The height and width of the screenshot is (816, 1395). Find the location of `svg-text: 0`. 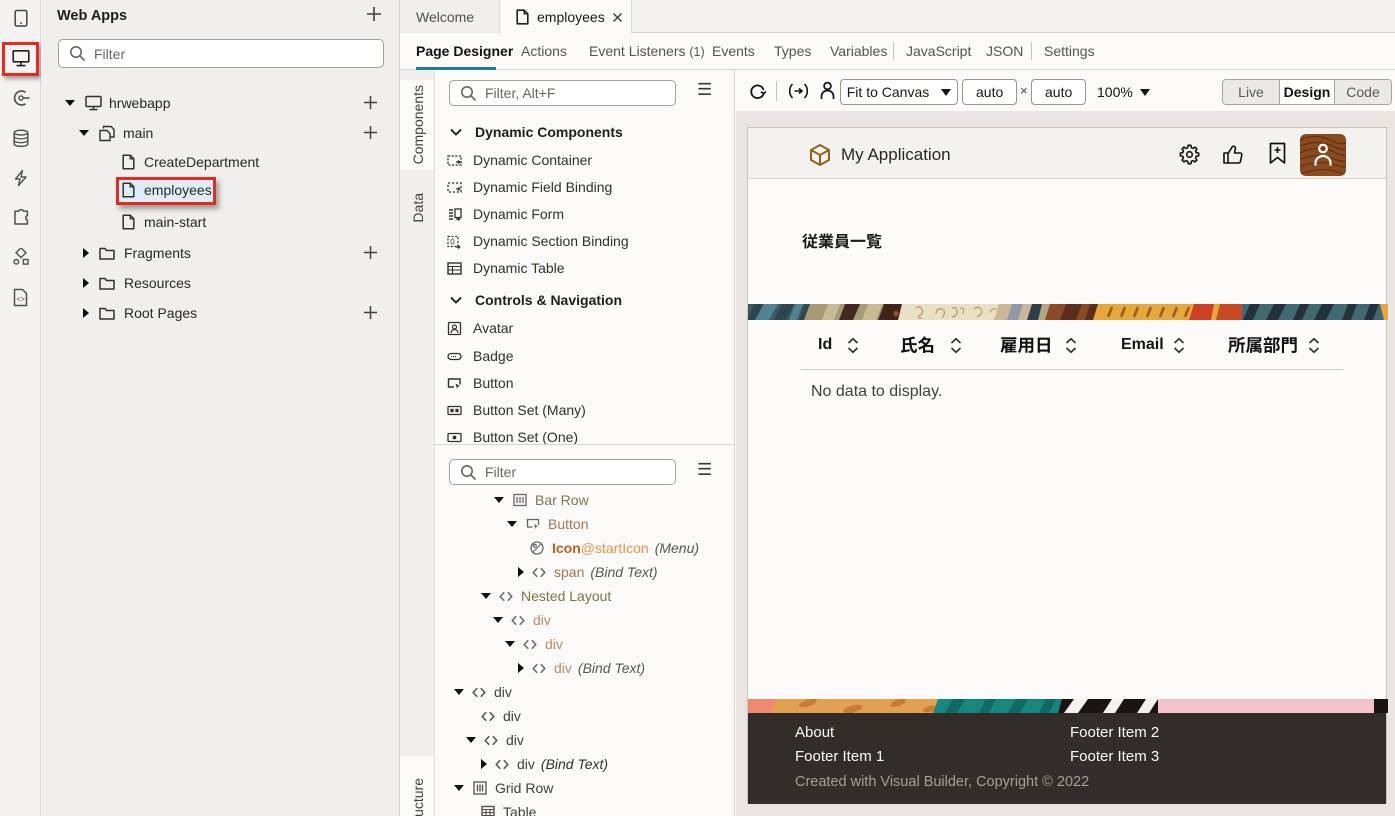

svg-text: 0 is located at coordinates (452, 241).